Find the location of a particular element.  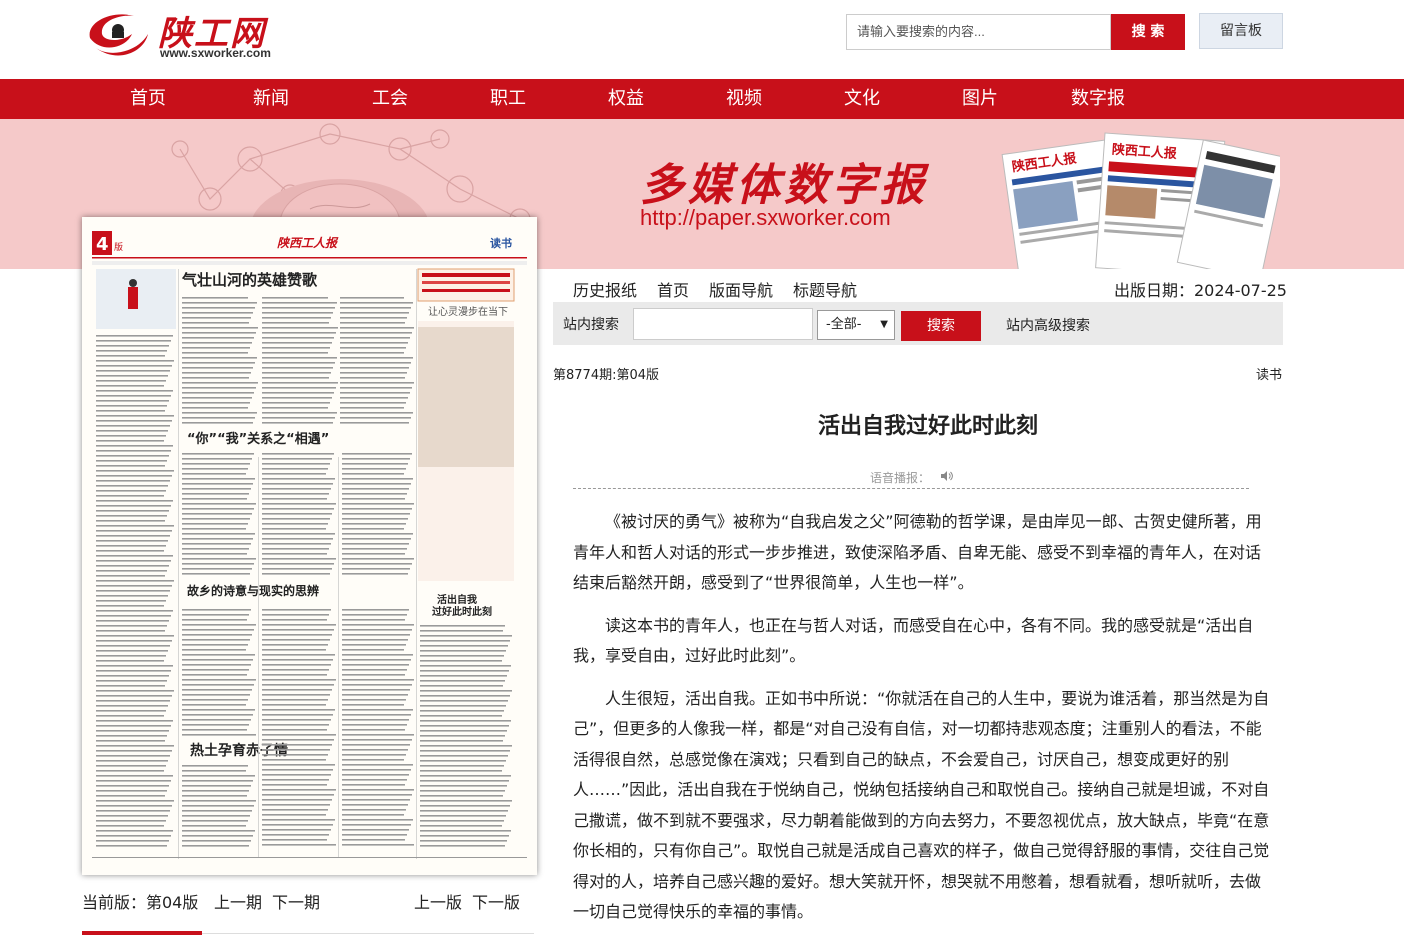

paper-page-suffix: 版 is located at coordinates (118, 247).